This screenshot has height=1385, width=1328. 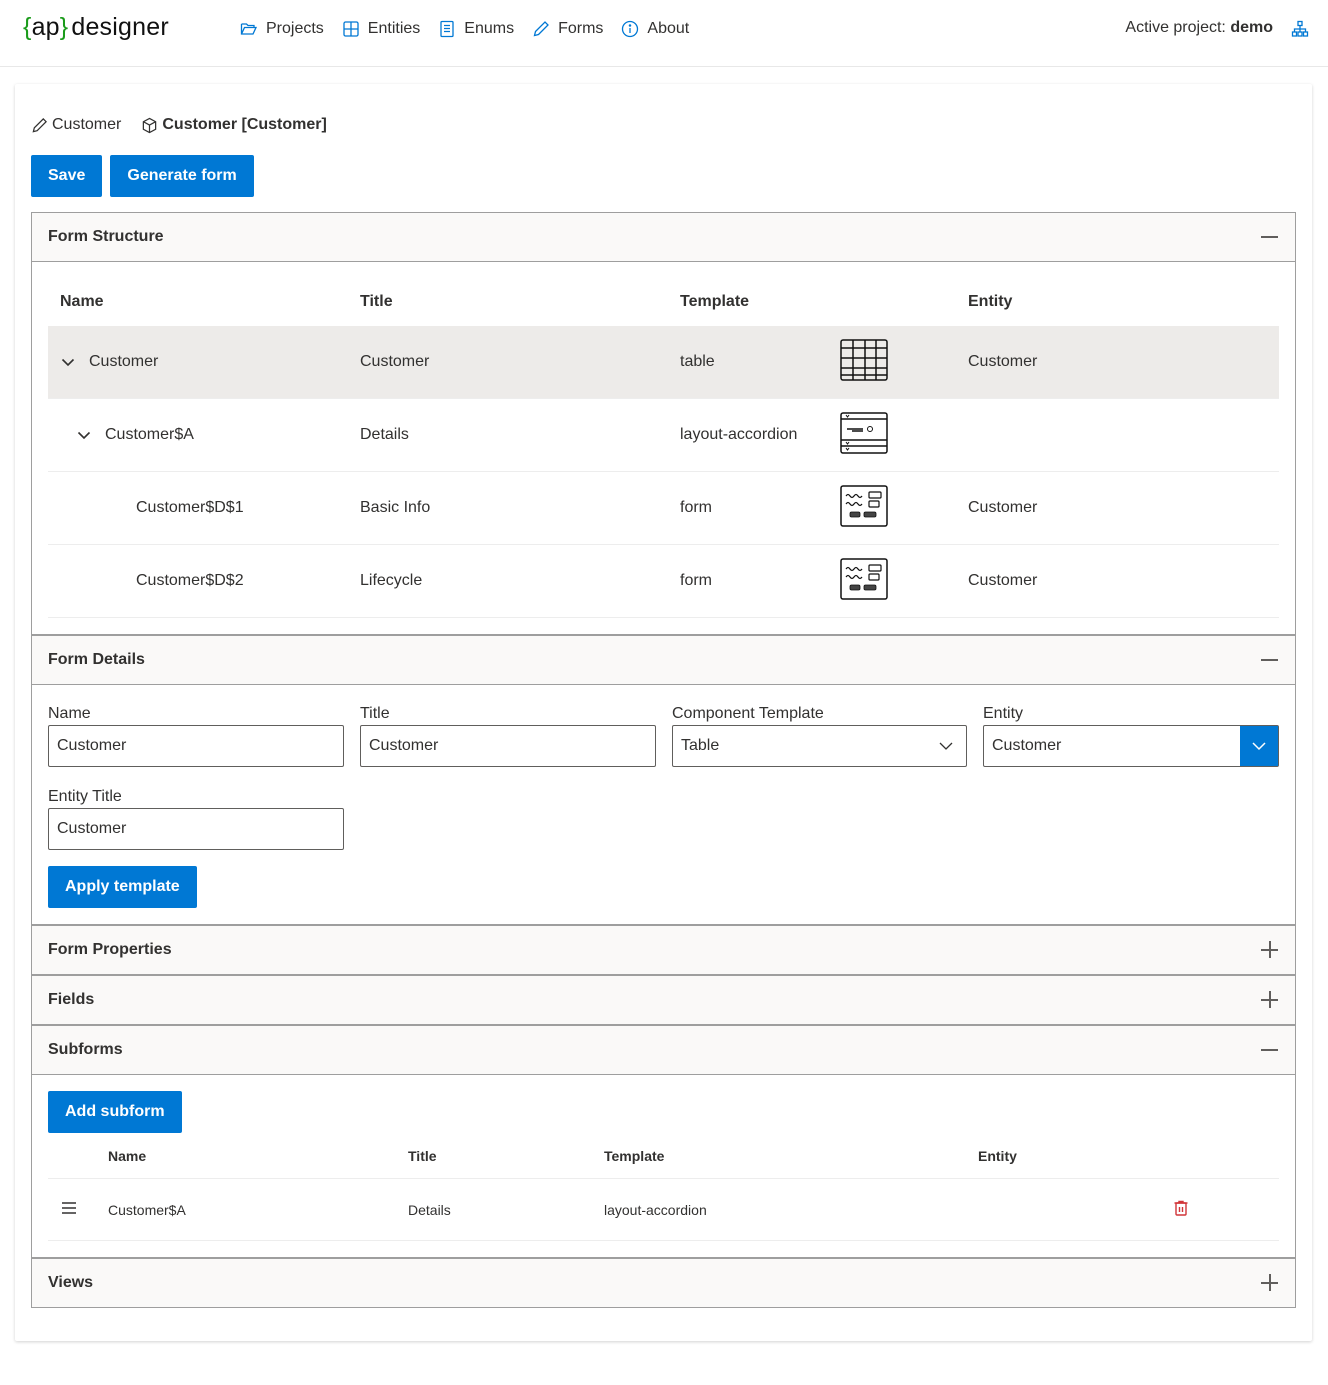 I want to click on row-template: form, so click(x=696, y=580).